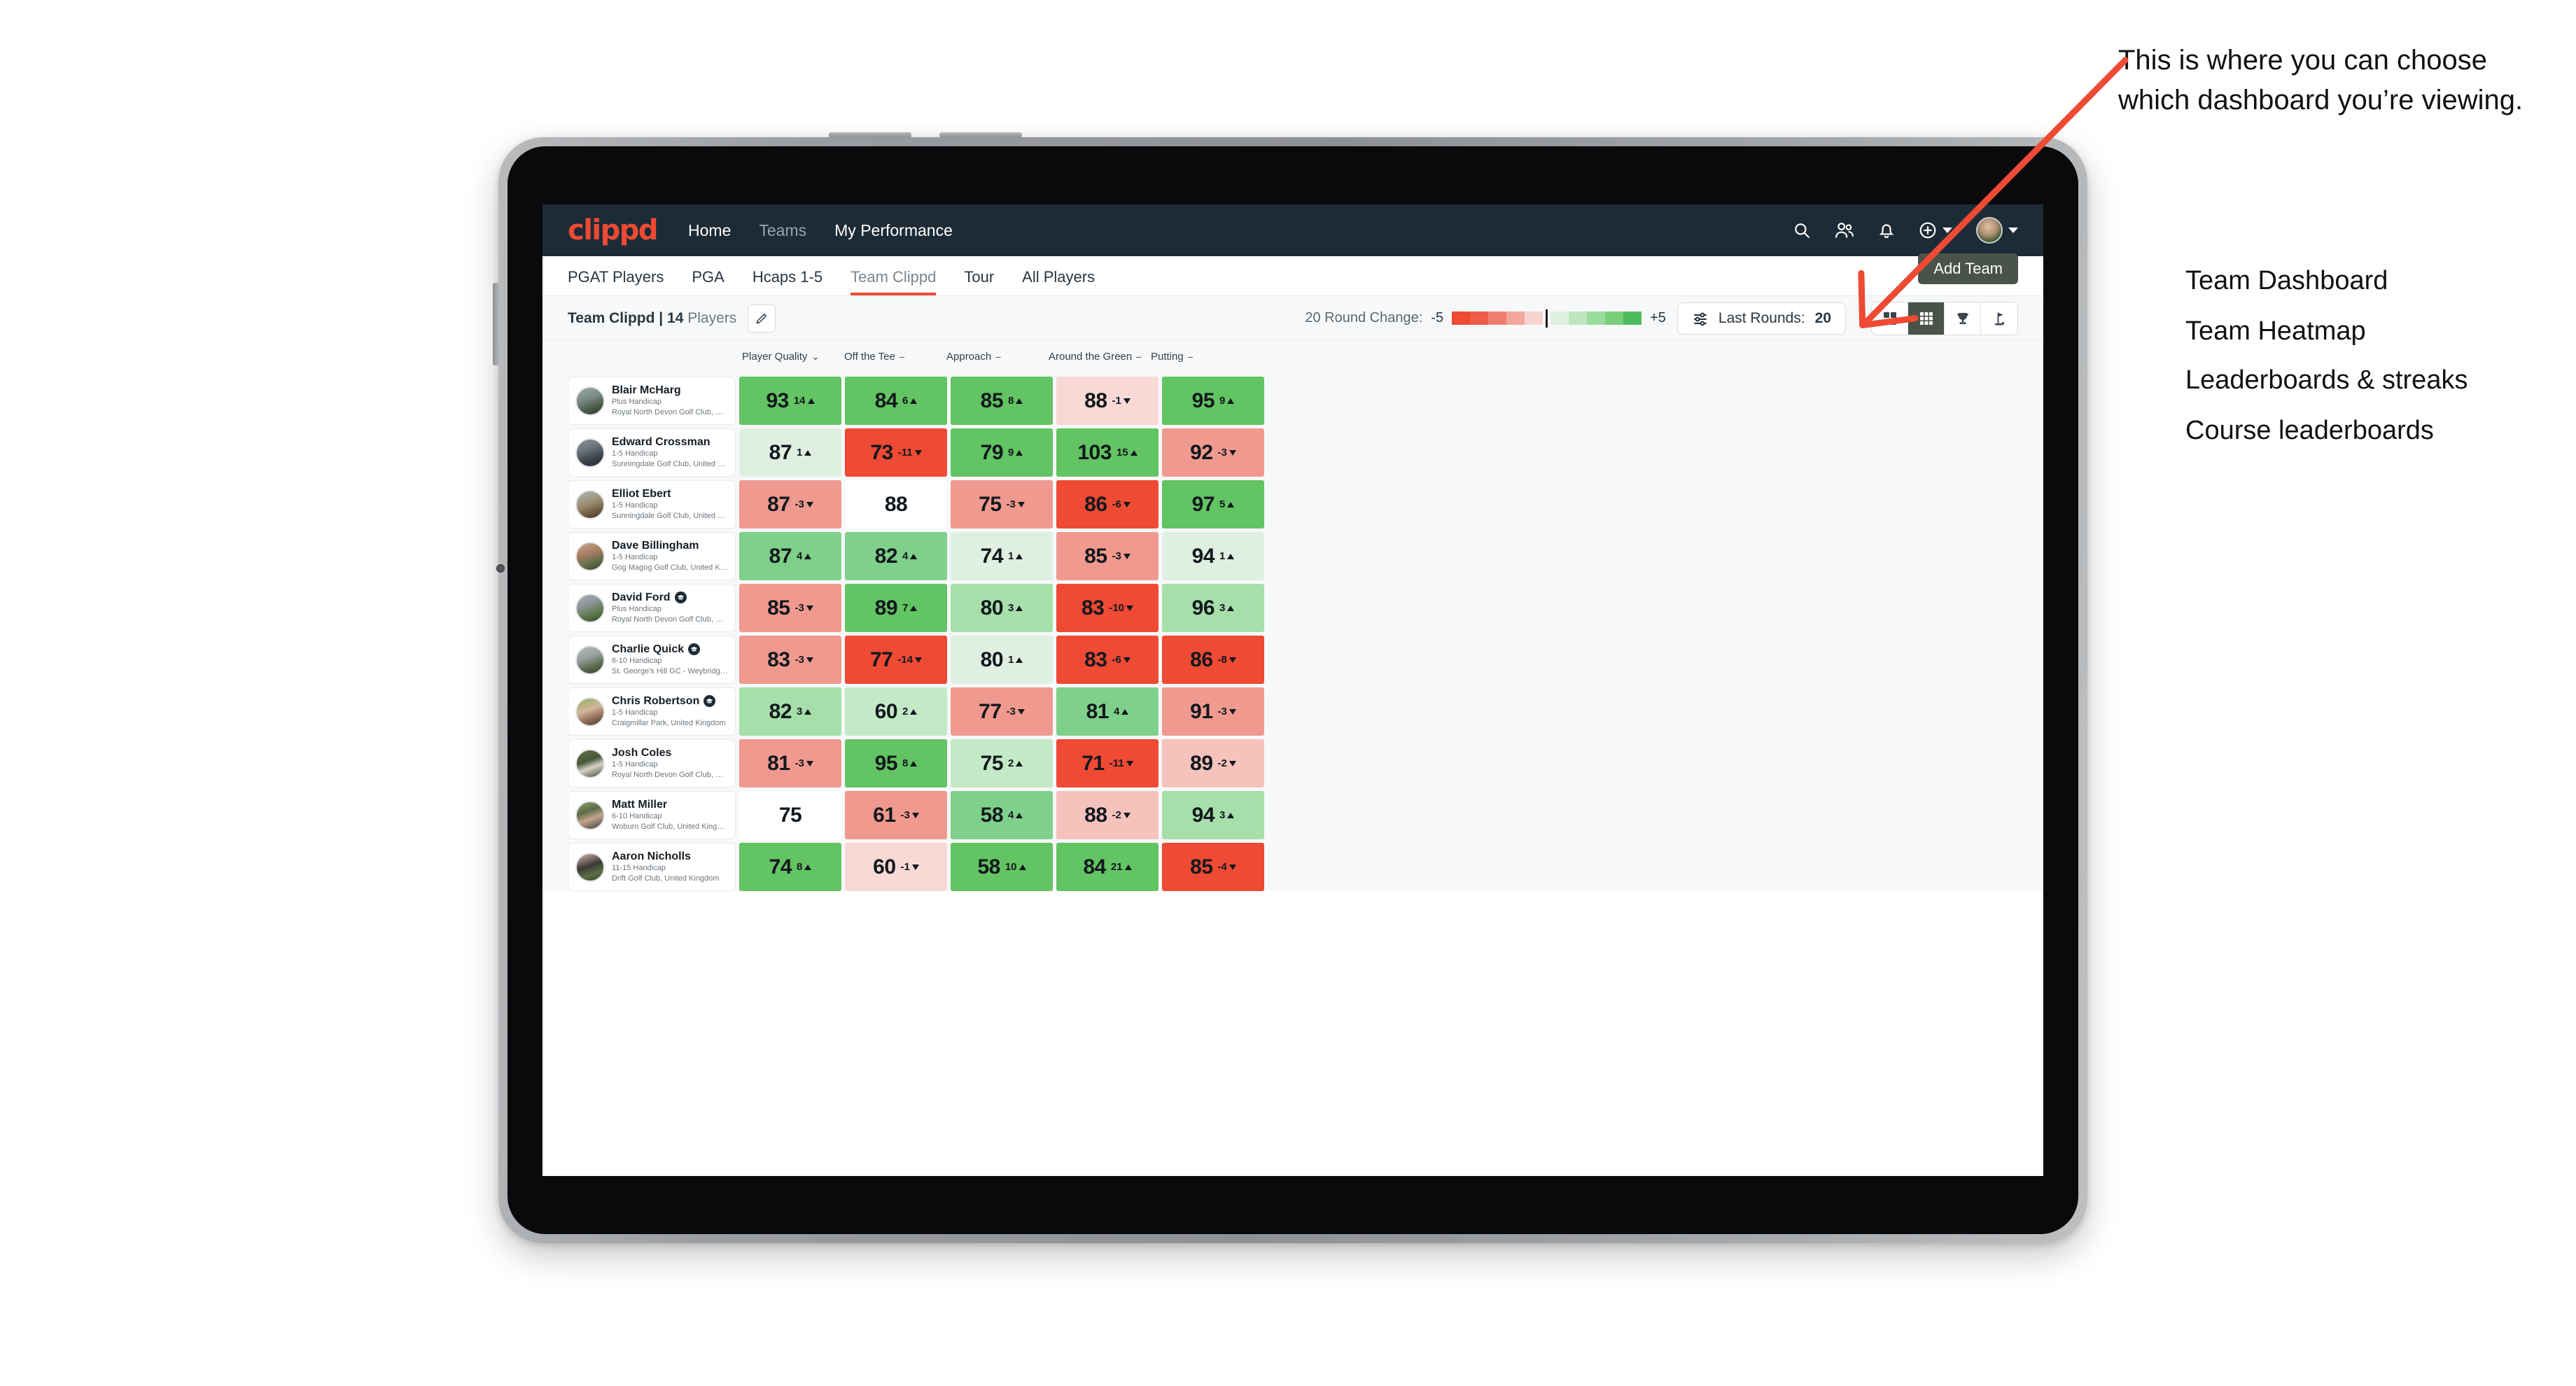 Image resolution: width=2576 pixels, height=1386 pixels. What do you see at coordinates (1107, 452) in the screenshot?
I see `stat-cell-around-the-green: 103 15` at bounding box center [1107, 452].